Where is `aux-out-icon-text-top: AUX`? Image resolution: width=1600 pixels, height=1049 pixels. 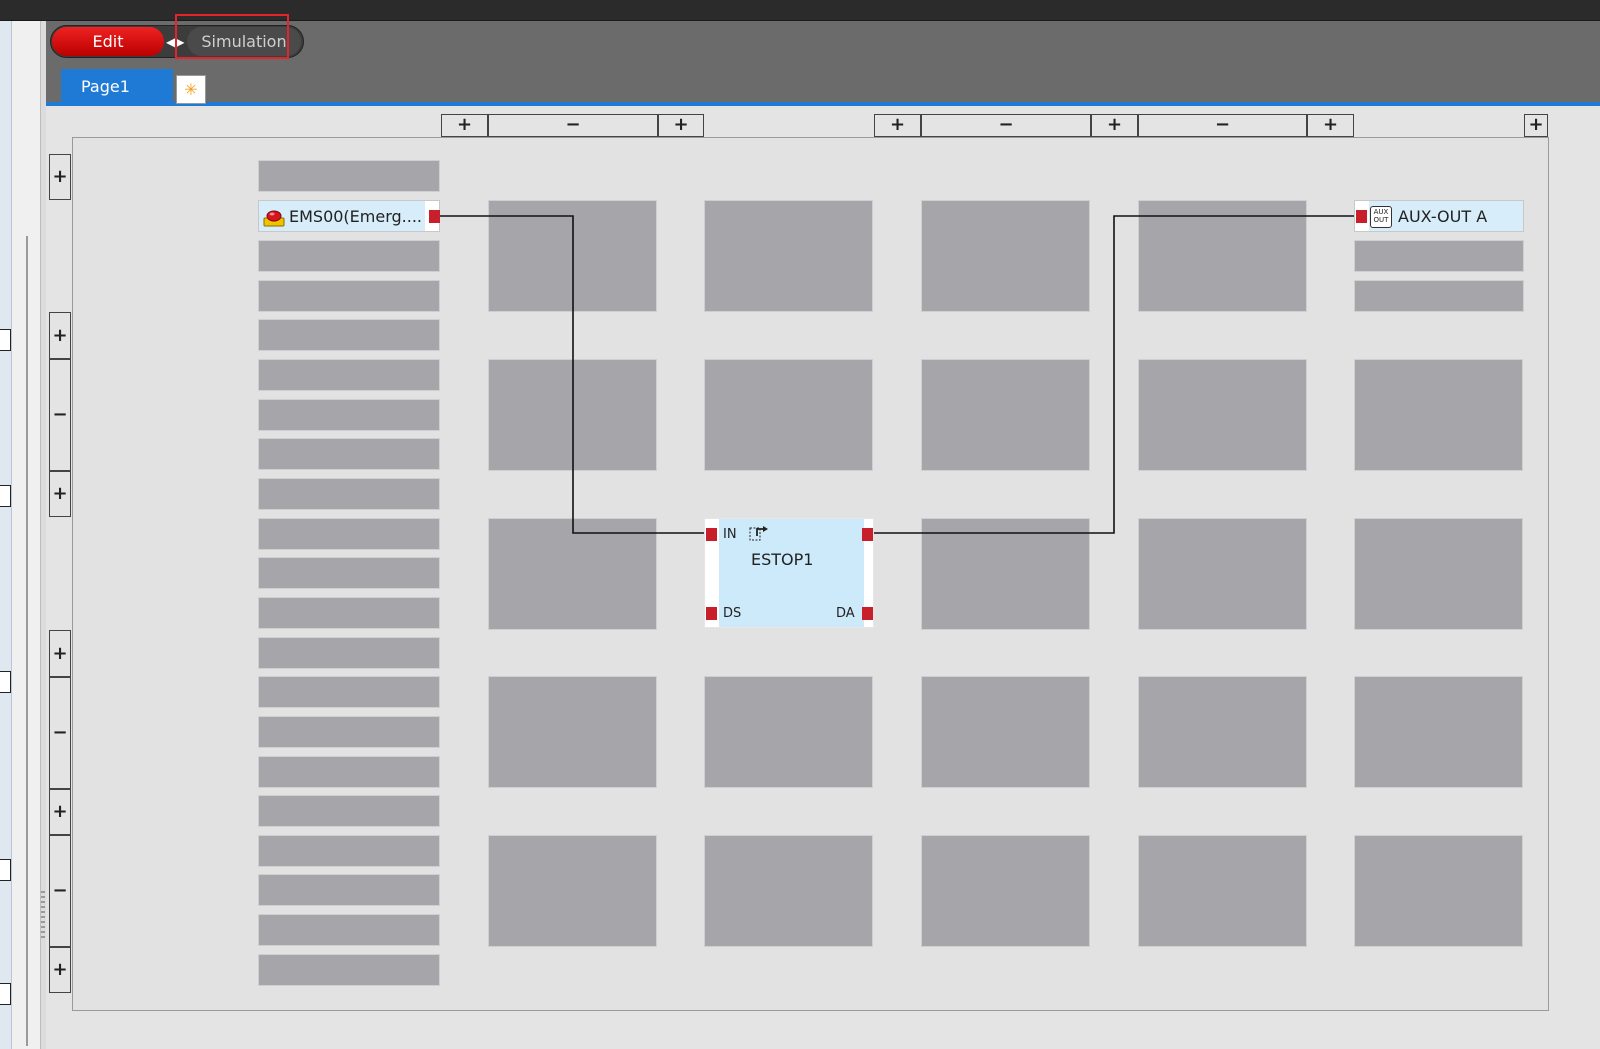
aux-out-icon-text-top: AUX is located at coordinates (1381, 212).